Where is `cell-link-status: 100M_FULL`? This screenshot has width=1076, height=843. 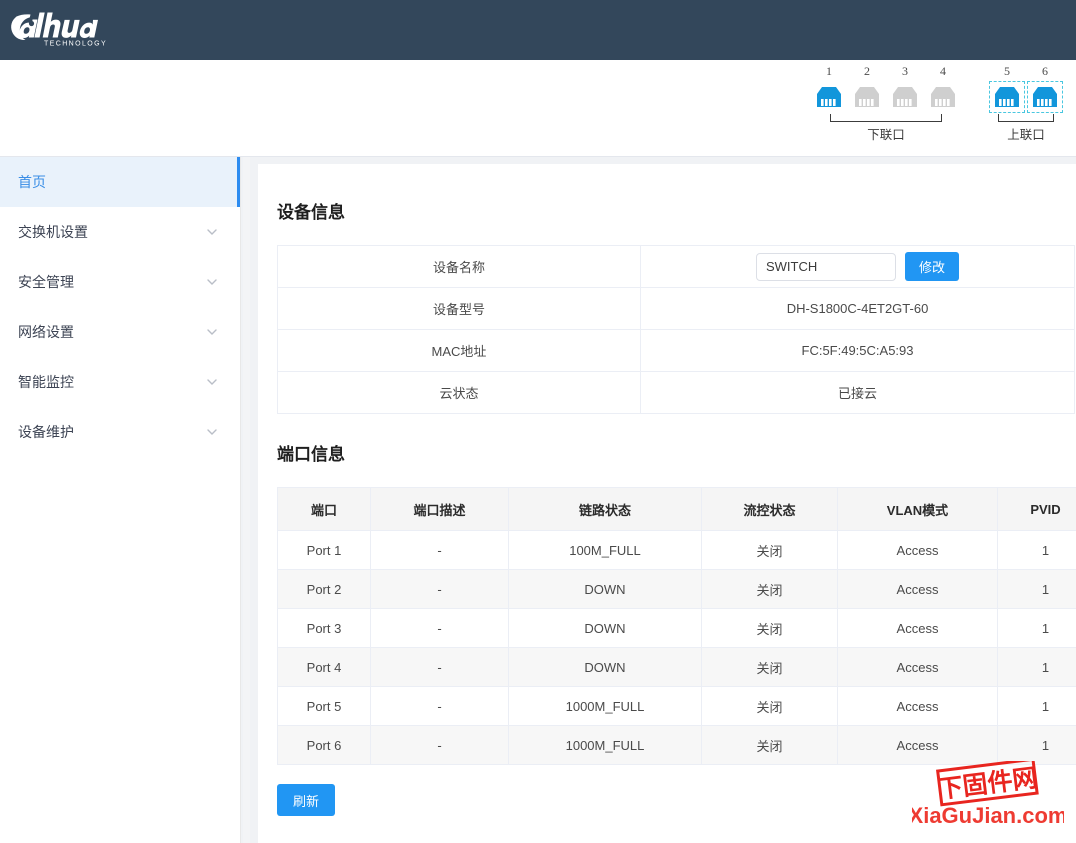 cell-link-status: 100M_FULL is located at coordinates (605, 550).